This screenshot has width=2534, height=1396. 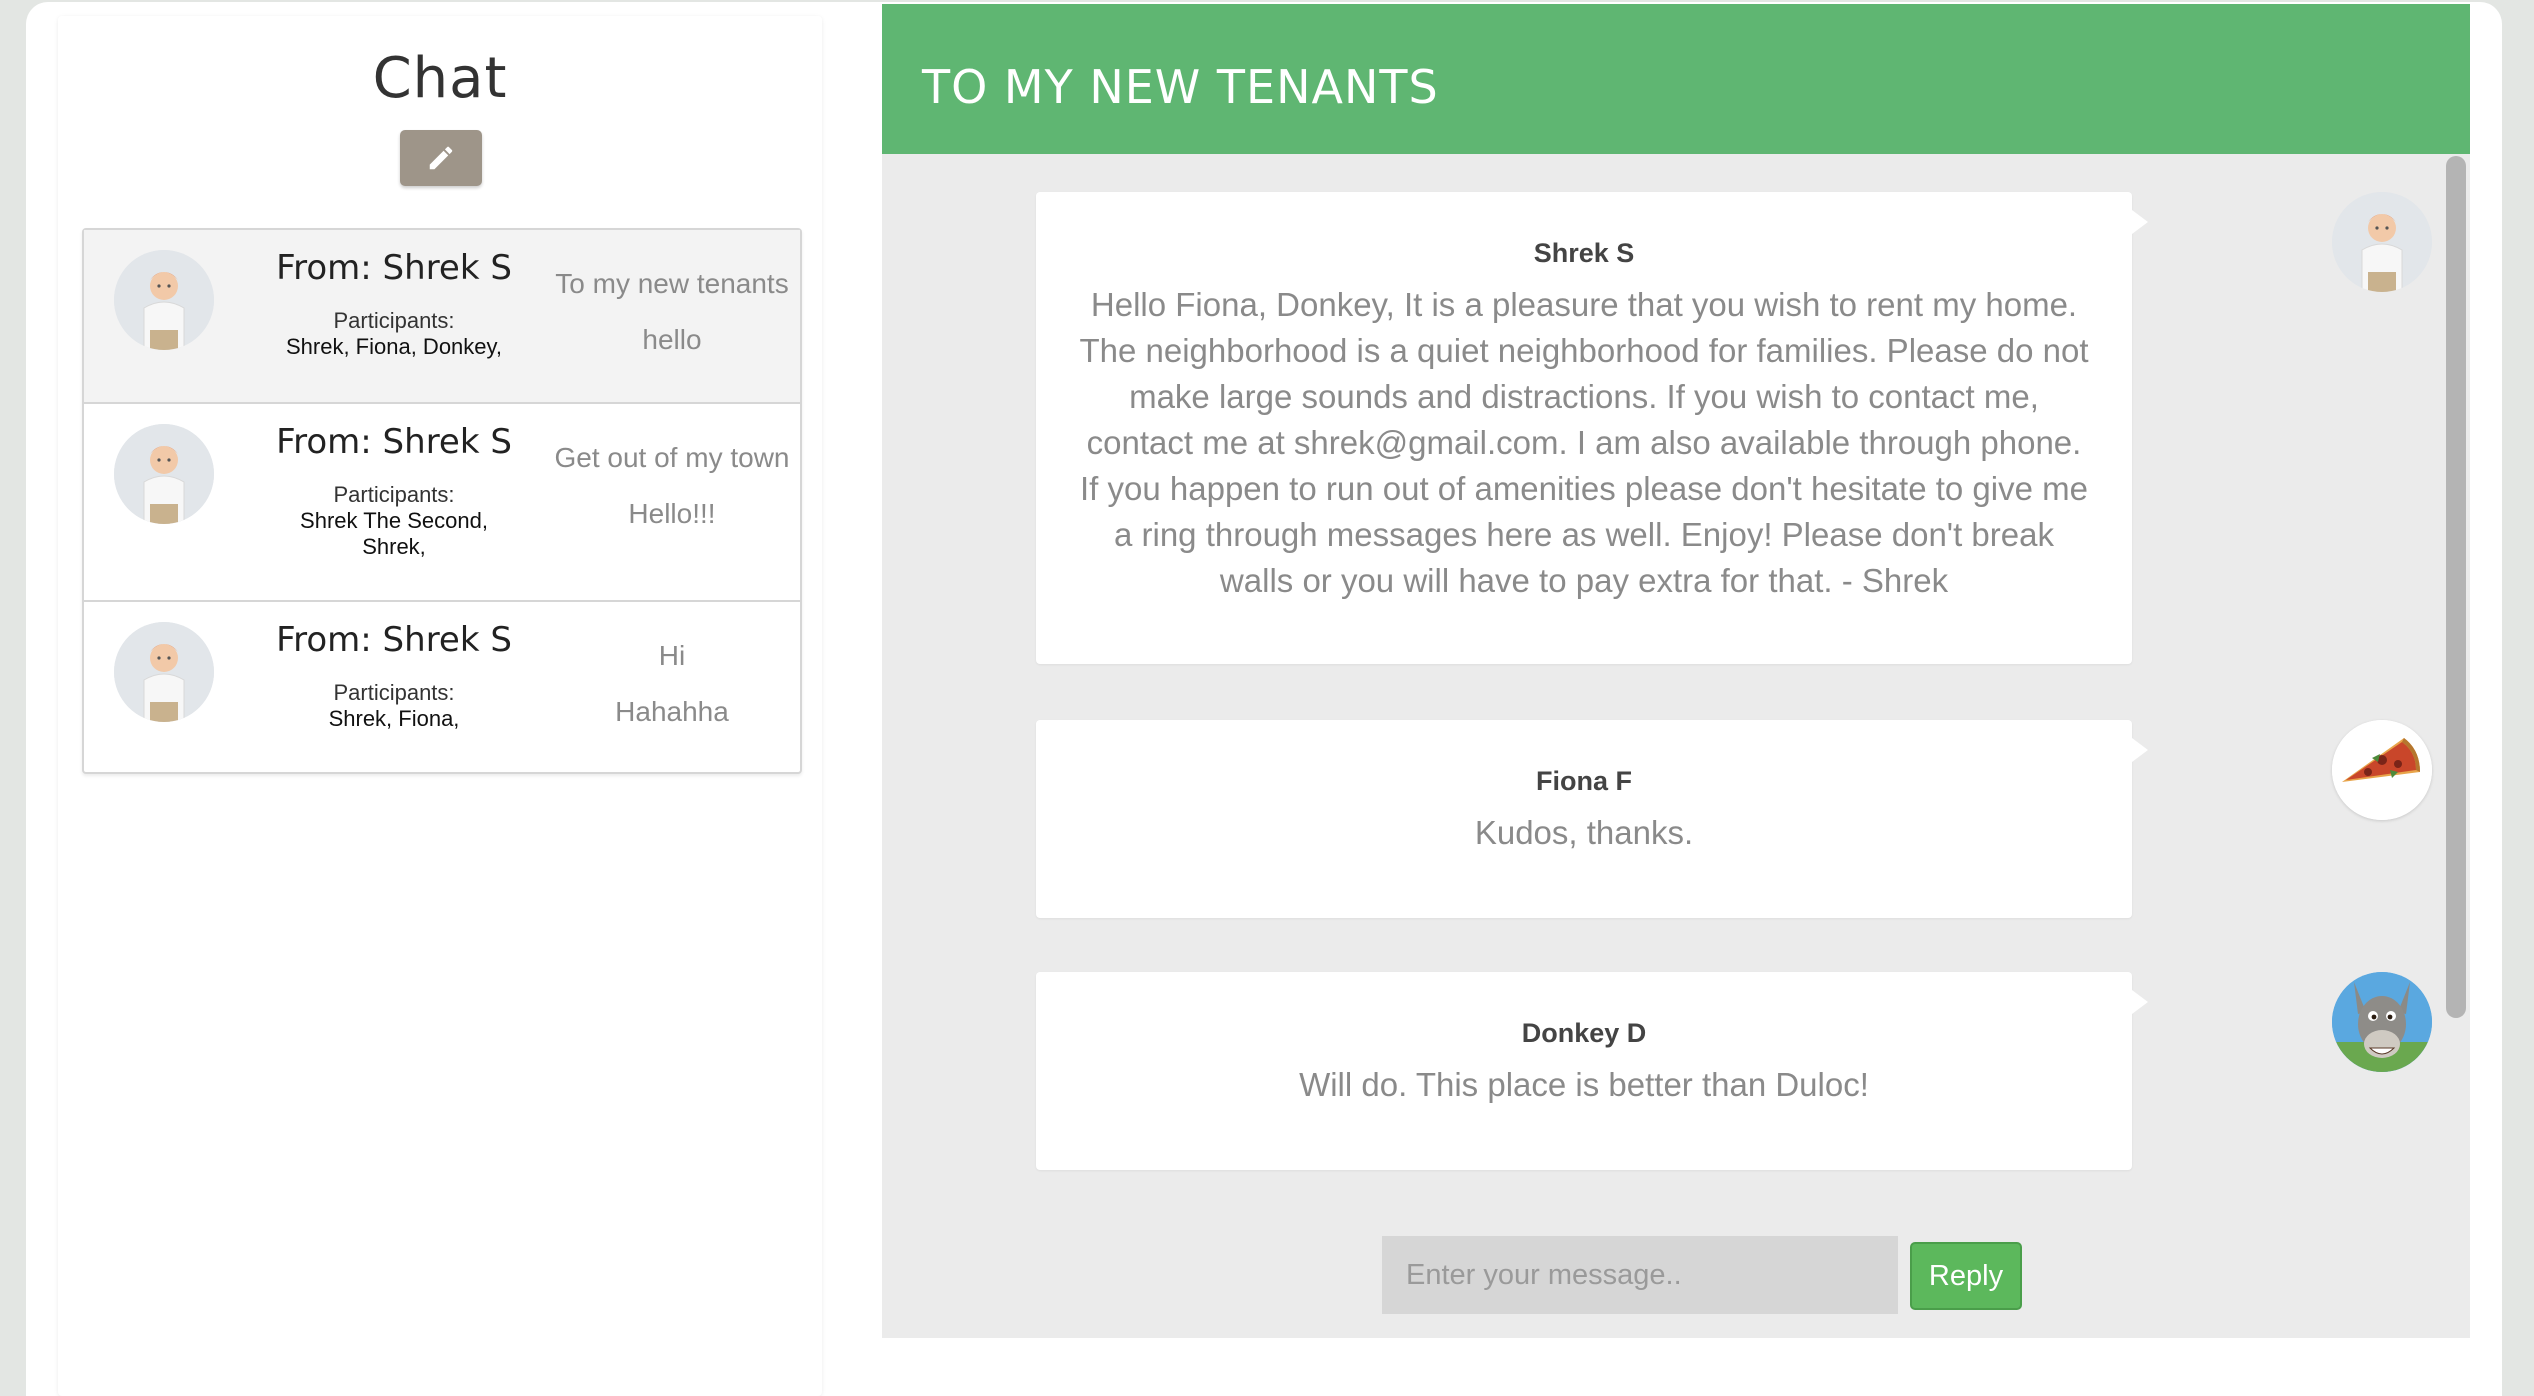 I want to click on thread-preview: Hello!!!, so click(x=672, y=513).